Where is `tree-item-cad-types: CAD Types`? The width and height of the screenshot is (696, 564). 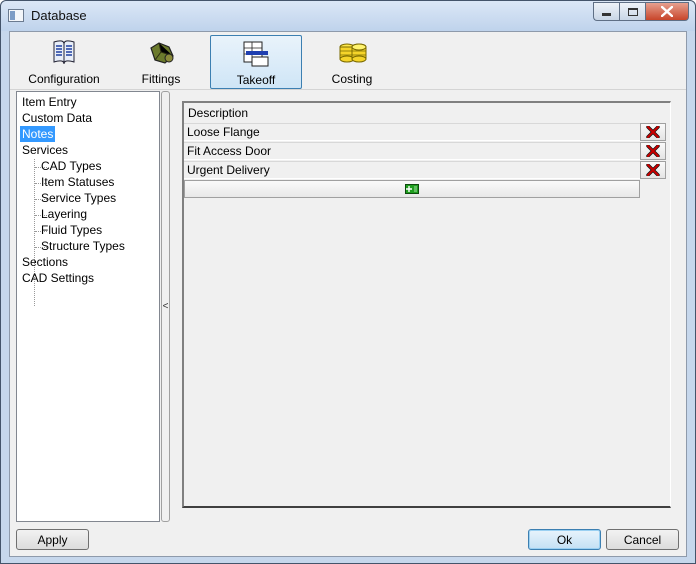
tree-item-cad-types: CAD Types is located at coordinates (71, 166).